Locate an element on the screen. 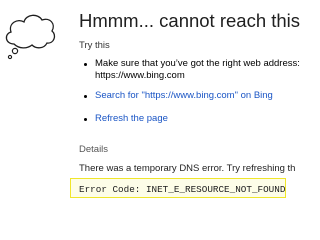 This screenshot has height=240, width=320. error-code: Error Code: INET_E_RESOURCE_NOT_FOUND is located at coordinates (182, 189).